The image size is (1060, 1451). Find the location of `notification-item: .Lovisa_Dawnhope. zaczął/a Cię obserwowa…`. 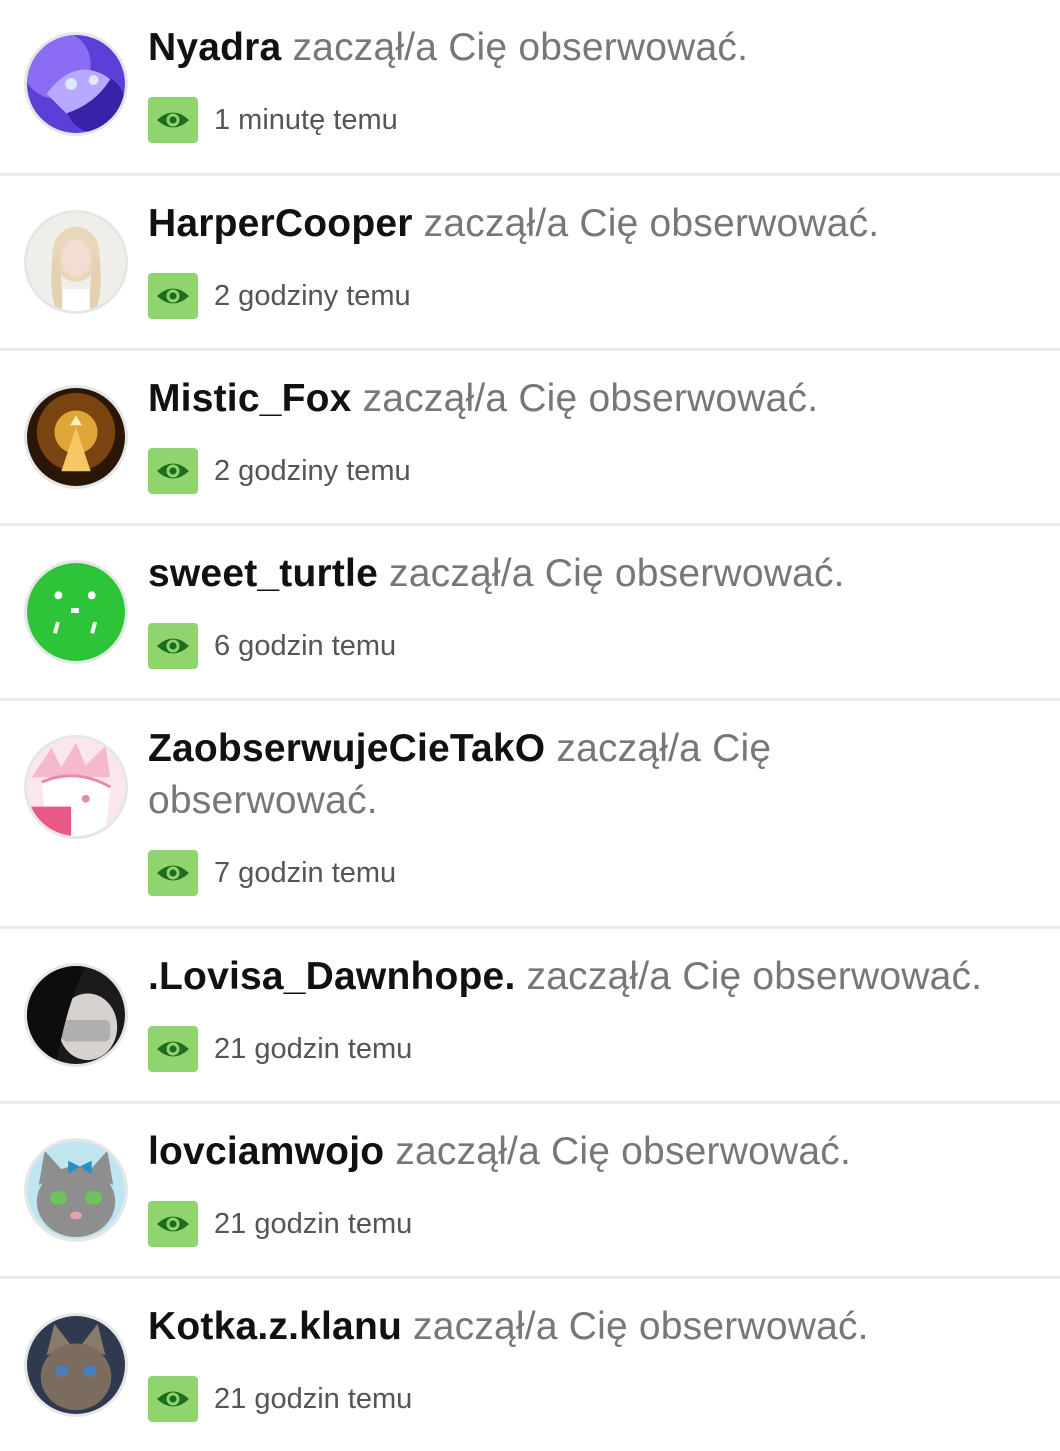

notification-item: .Lovisa_Dawnhope. zaczął/a Cię obserwowa… is located at coordinates (530, 1013).